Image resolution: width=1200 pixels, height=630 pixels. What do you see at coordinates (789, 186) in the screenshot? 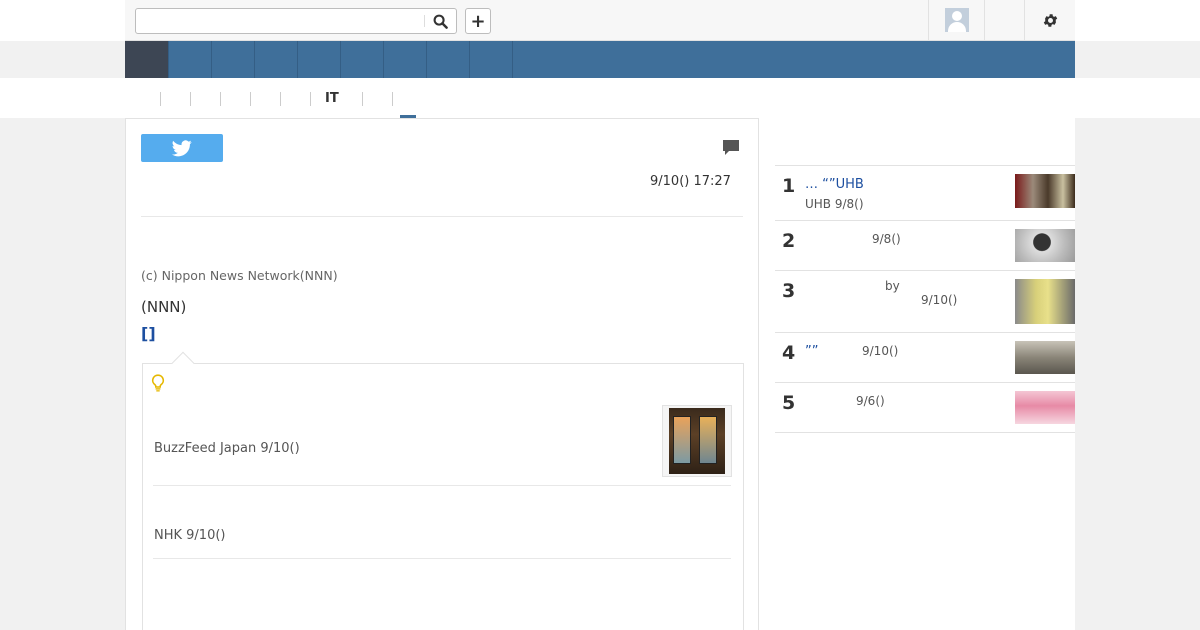
I see `rank-number: 1` at bounding box center [789, 186].